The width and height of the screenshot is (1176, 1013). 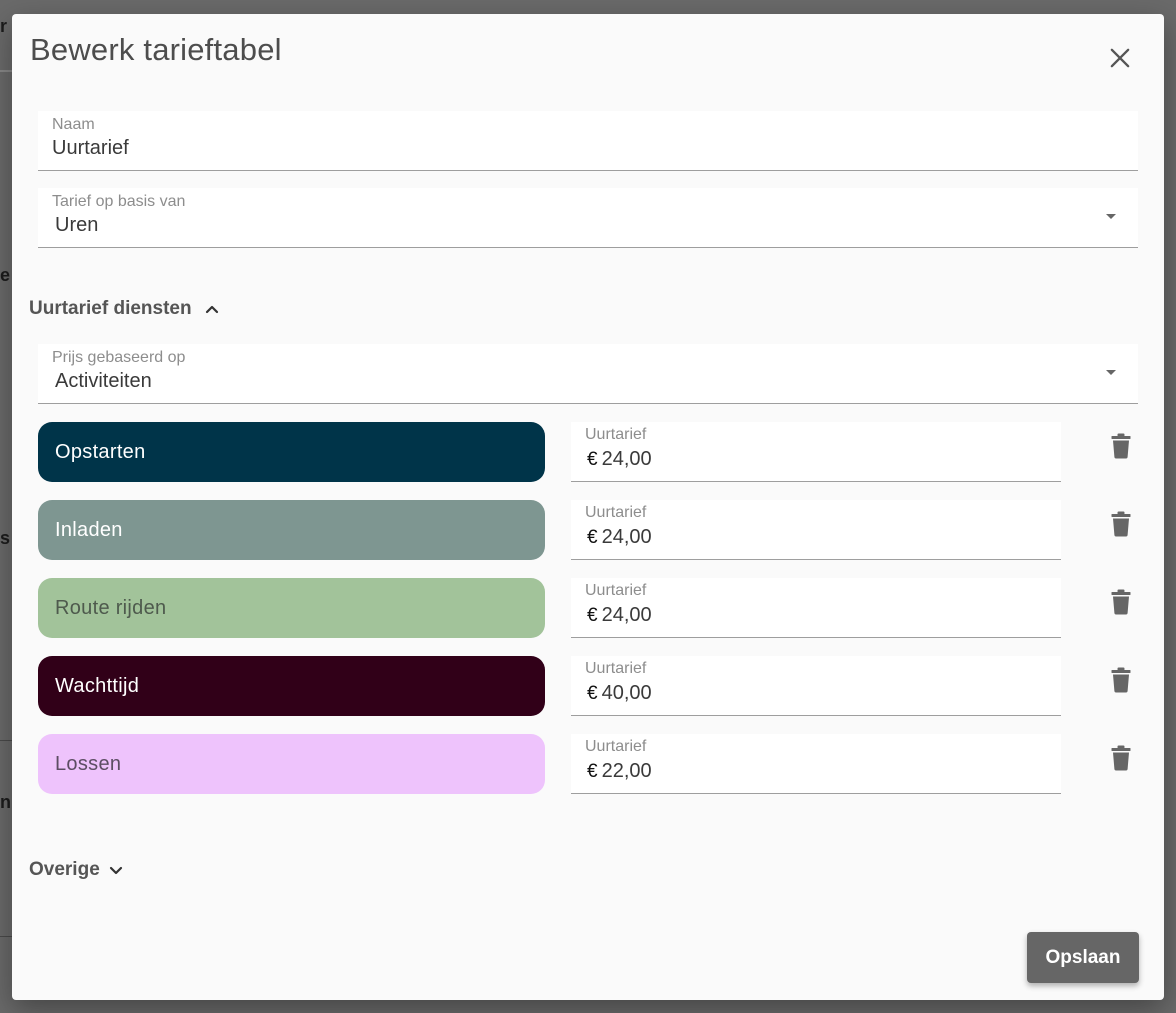 I want to click on tarief-basis-value: Uren, so click(x=77, y=225).